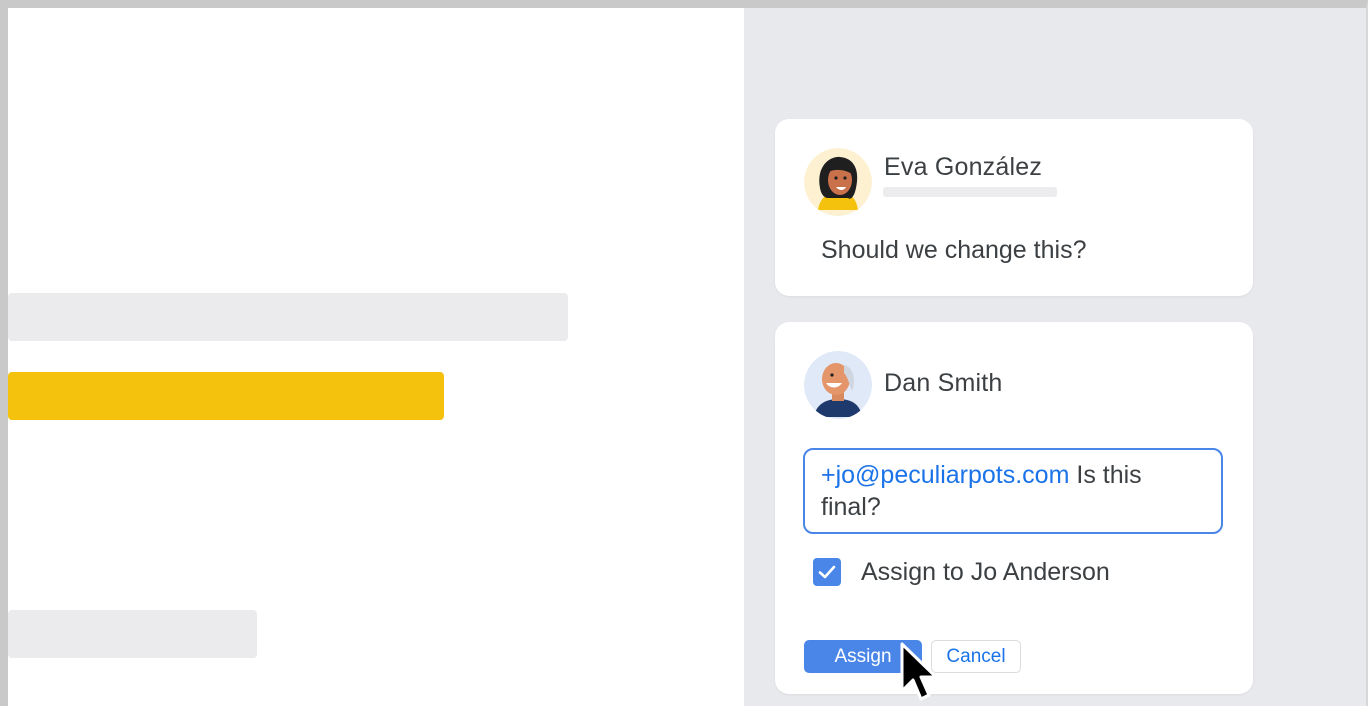 The width and height of the screenshot is (1368, 706). What do you see at coordinates (1013, 491) in the screenshot?
I see `reply-input: +jo@peculiarpots.com Is this final?` at bounding box center [1013, 491].